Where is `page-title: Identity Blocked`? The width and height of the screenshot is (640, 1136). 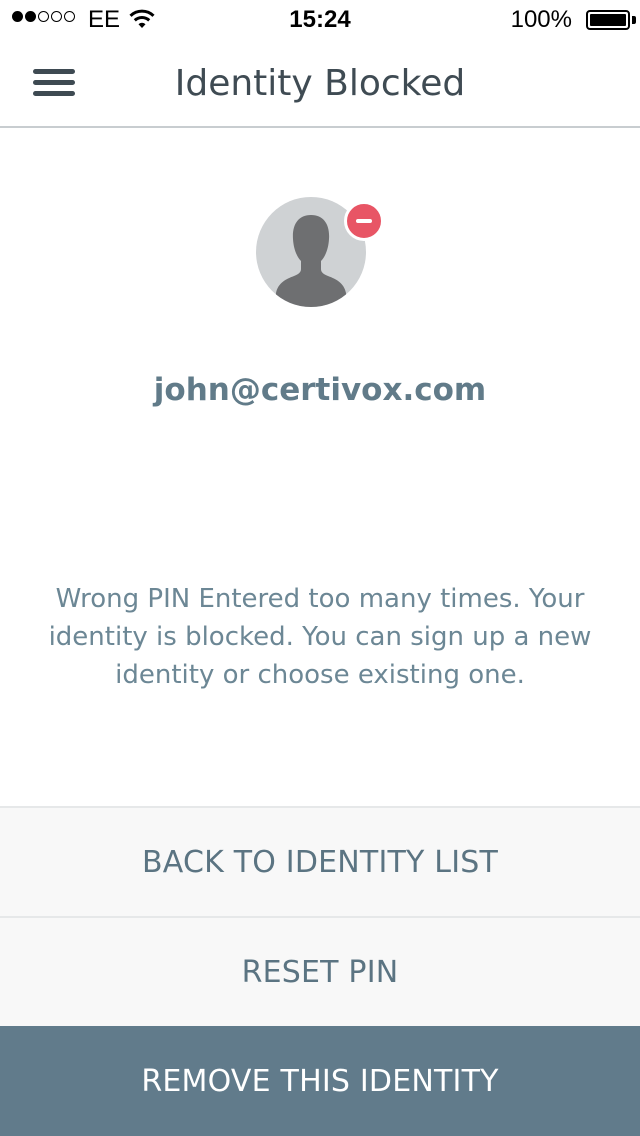
page-title: Identity Blocked is located at coordinates (320, 83).